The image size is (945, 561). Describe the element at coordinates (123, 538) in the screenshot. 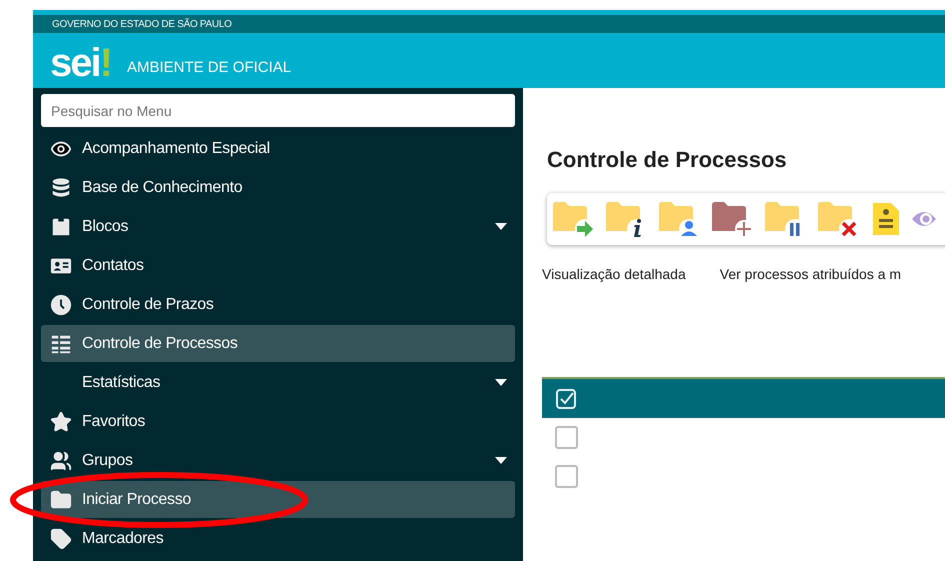

I see `menu-item-label: Marcadores` at that location.